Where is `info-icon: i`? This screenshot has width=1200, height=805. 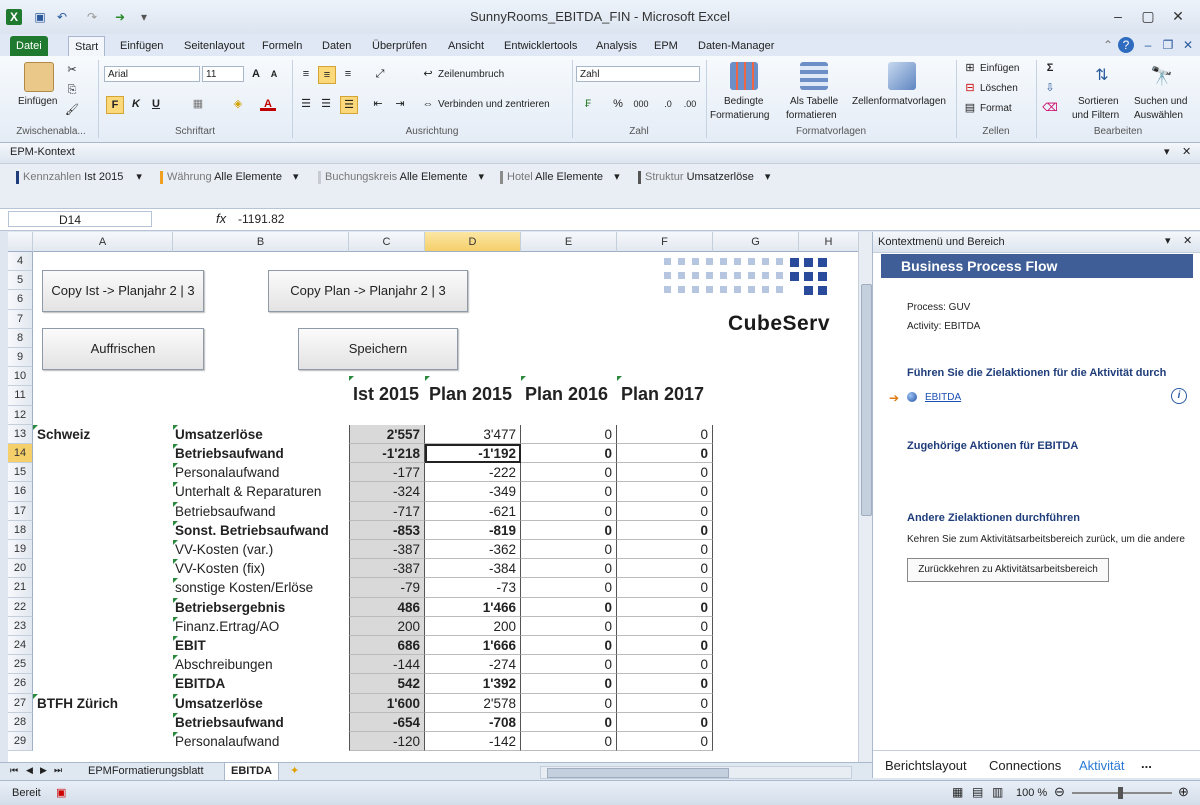
info-icon: i is located at coordinates (1179, 396).